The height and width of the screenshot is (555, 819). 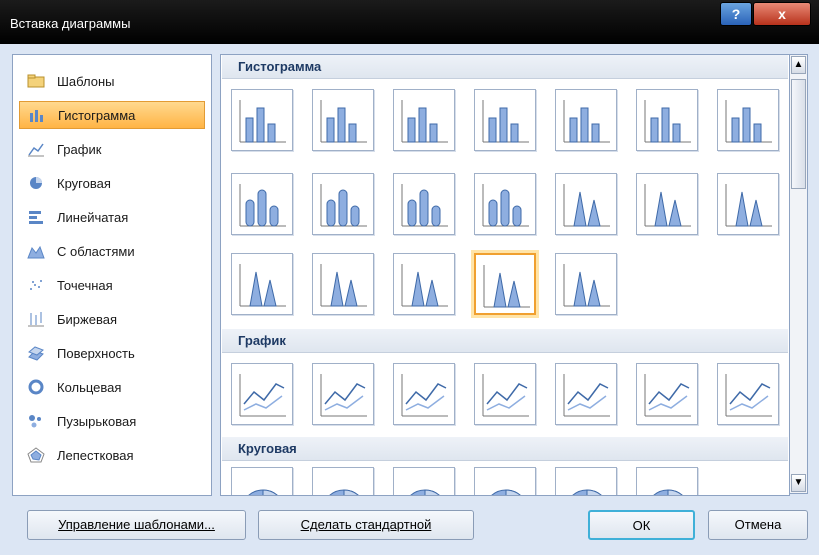 What do you see at coordinates (112, 183) in the screenshot?
I see `chart-type-item: Круговая` at bounding box center [112, 183].